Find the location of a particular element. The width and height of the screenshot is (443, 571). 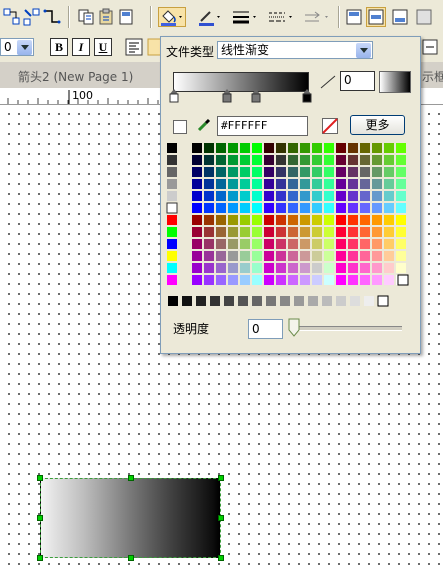

resize-handle-top is located at coordinates (131, 478).